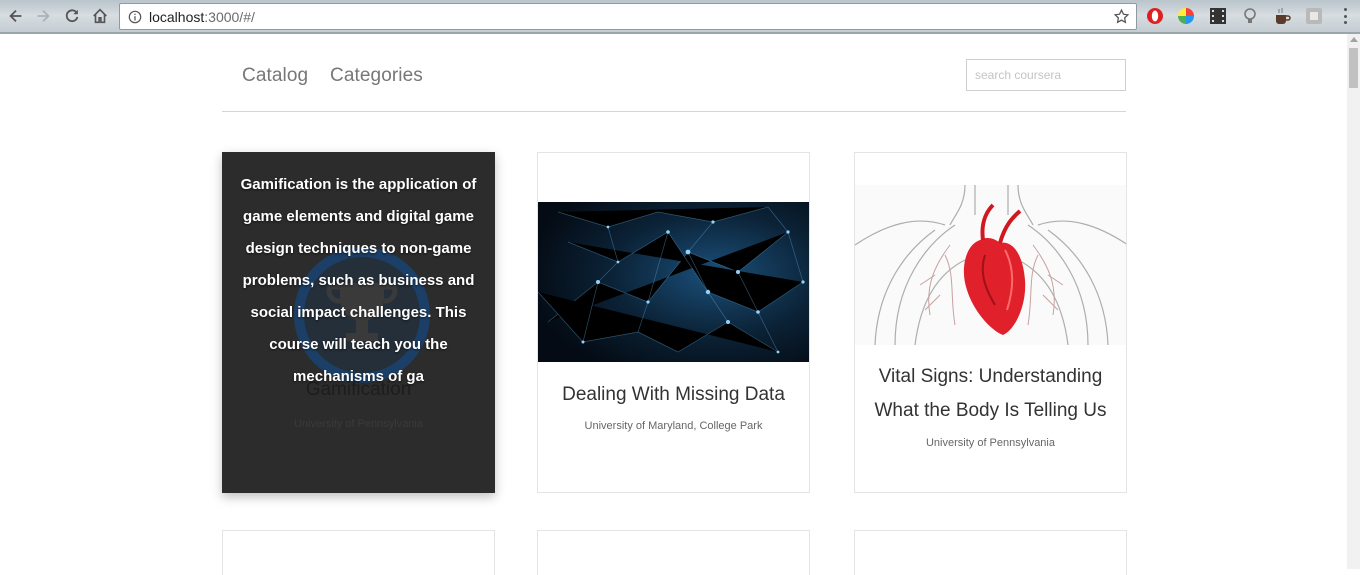 This screenshot has width=1360, height=575. Describe the element at coordinates (1218, 16) in the screenshot. I see `film-icon` at that location.